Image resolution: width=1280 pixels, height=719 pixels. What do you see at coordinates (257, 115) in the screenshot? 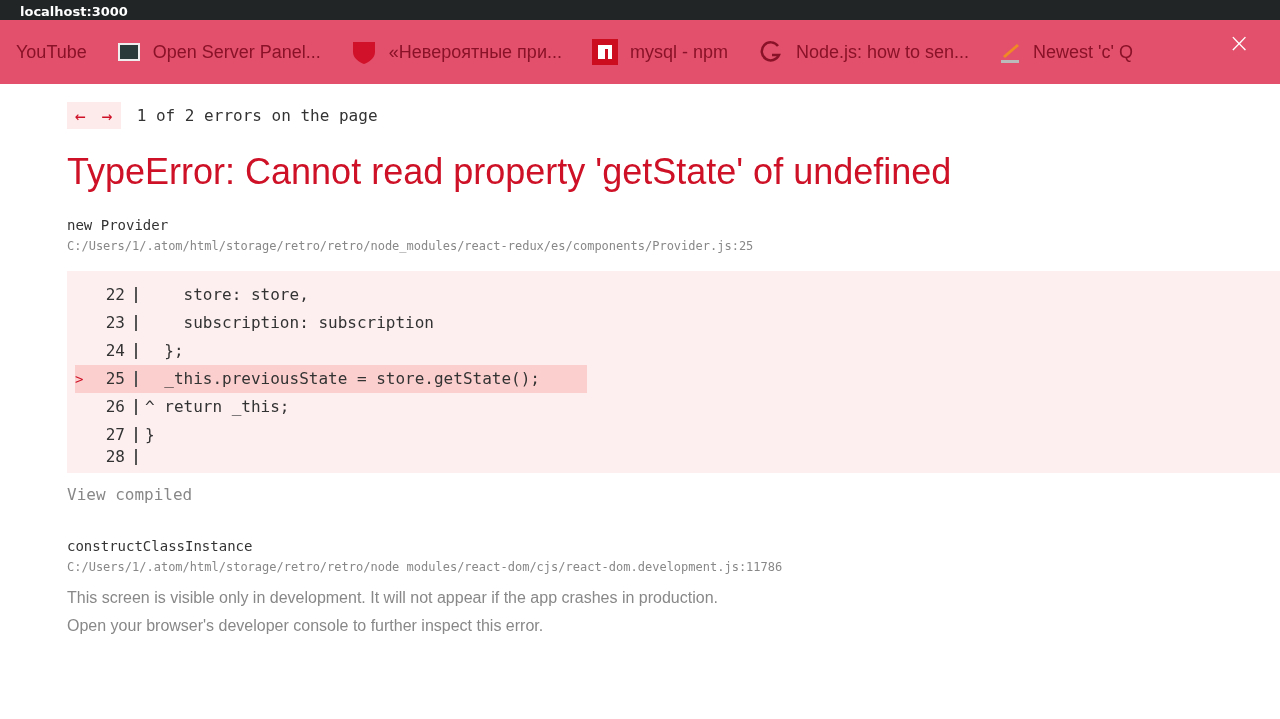
I see `error-counter: 1 of 2 errors on the page` at bounding box center [257, 115].